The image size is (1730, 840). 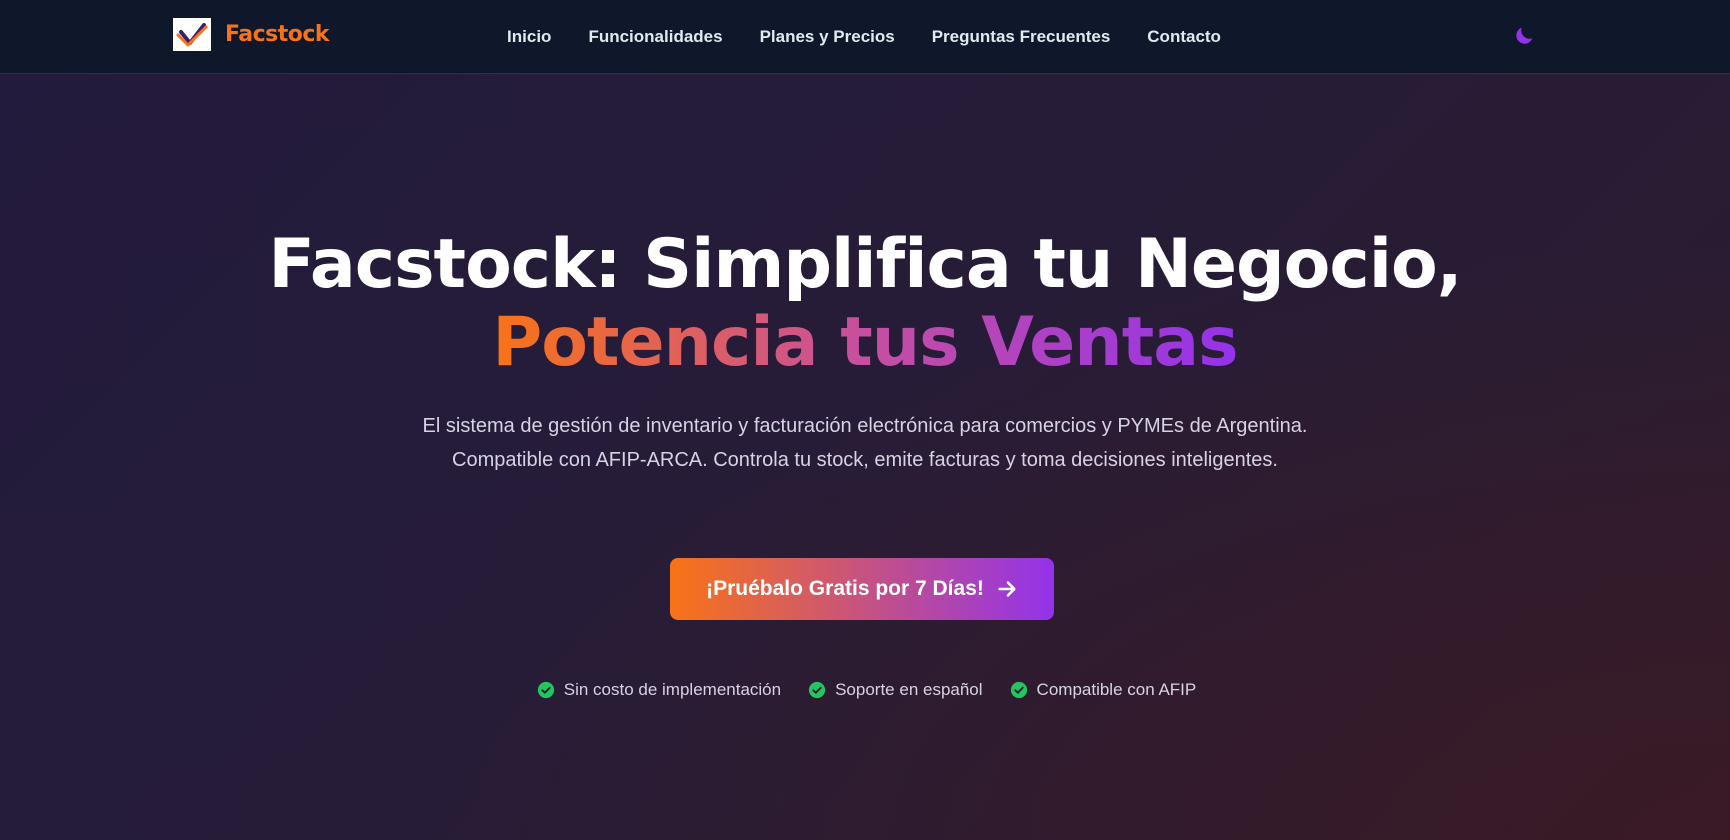 I want to click on brand-name: Facstock, so click(x=277, y=34).